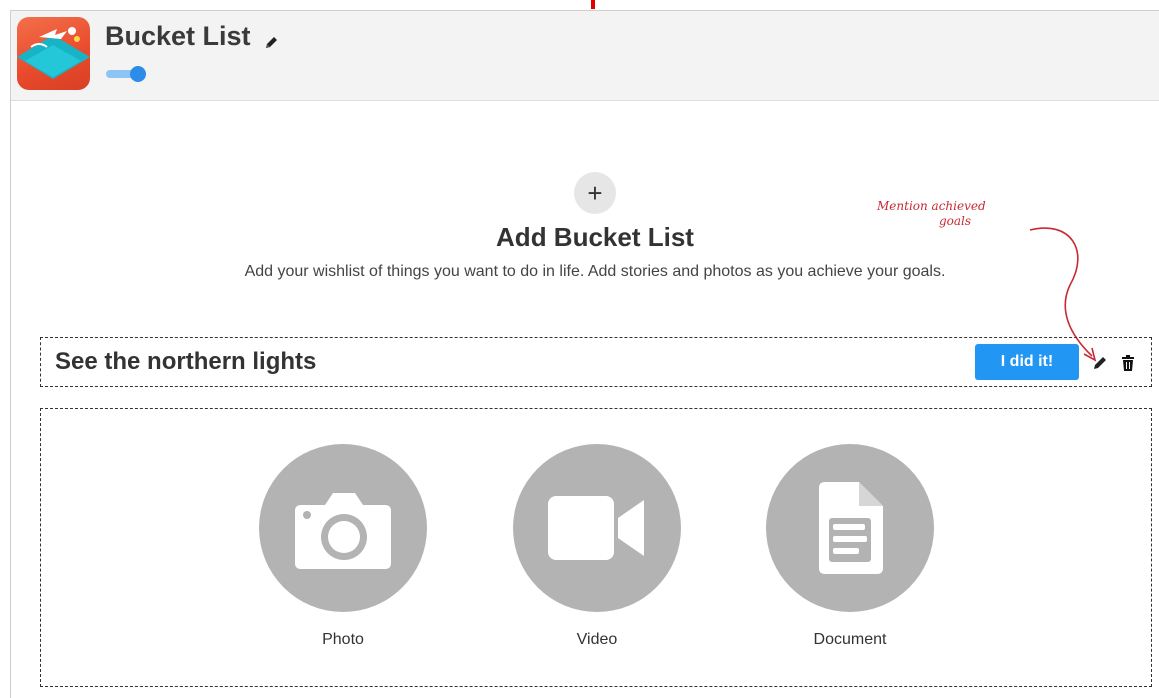  I want to click on camera-icon, so click(343, 528).